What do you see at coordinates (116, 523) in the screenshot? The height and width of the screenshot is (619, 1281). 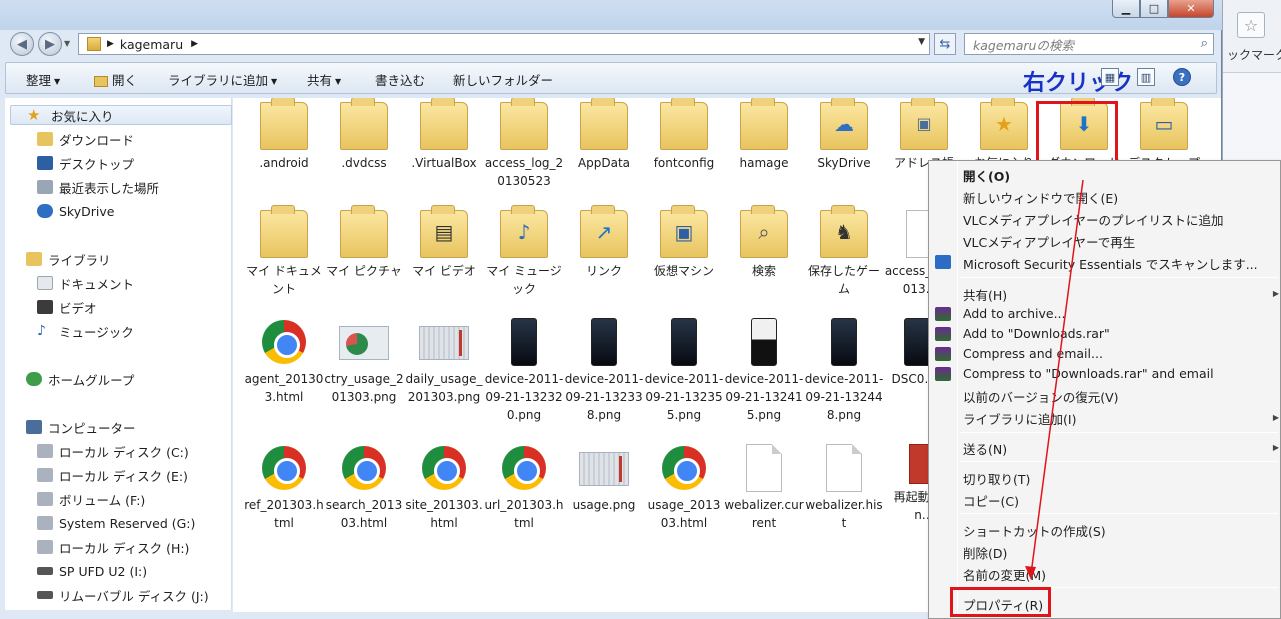 I see `sidebar-drive-g: System Reserved (G:)` at bounding box center [116, 523].